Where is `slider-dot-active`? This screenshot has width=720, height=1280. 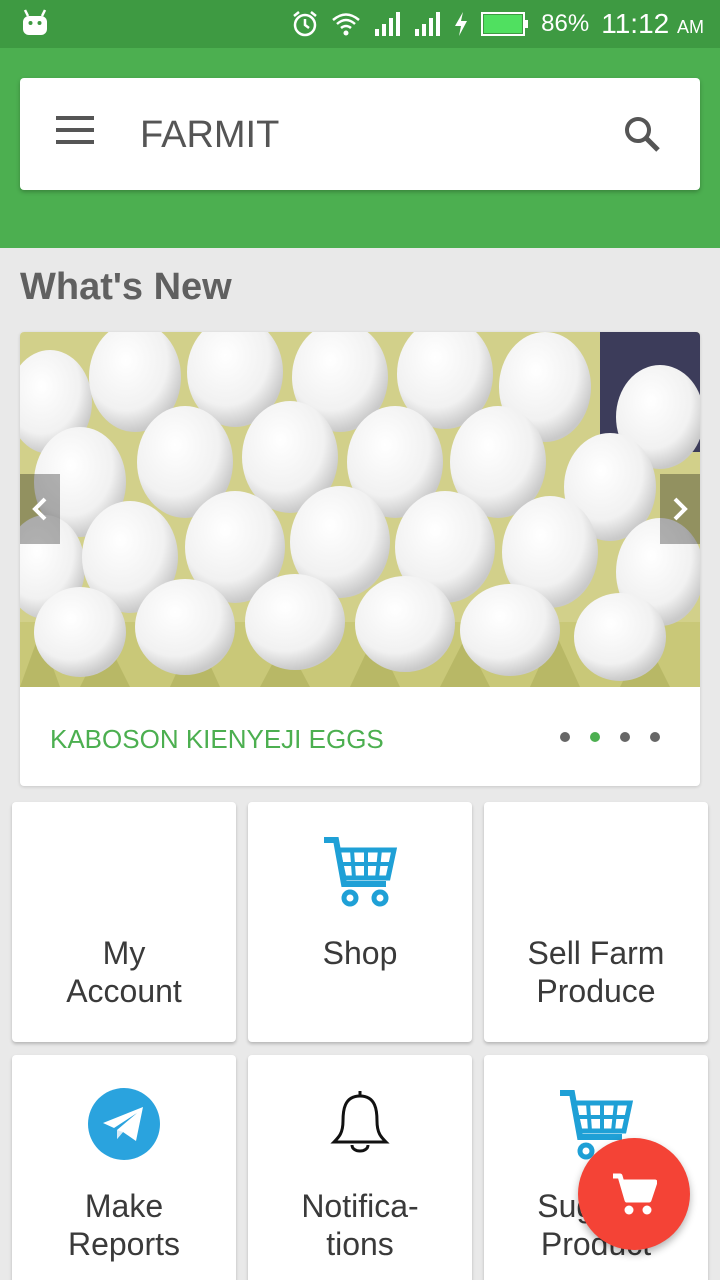
slider-dot-active is located at coordinates (595, 737).